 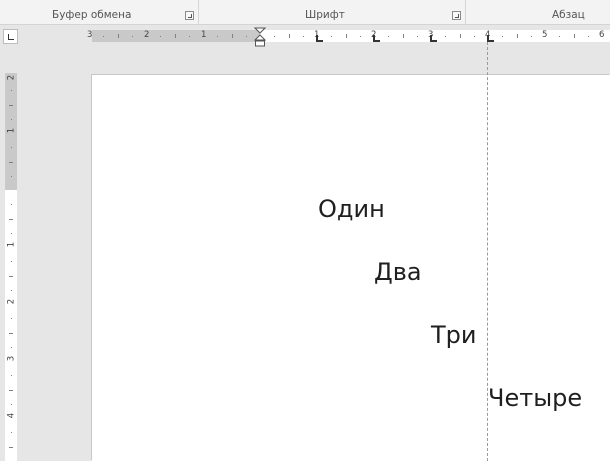 What do you see at coordinates (260, 37) in the screenshot?
I see `indent-marker-icon` at bounding box center [260, 37].